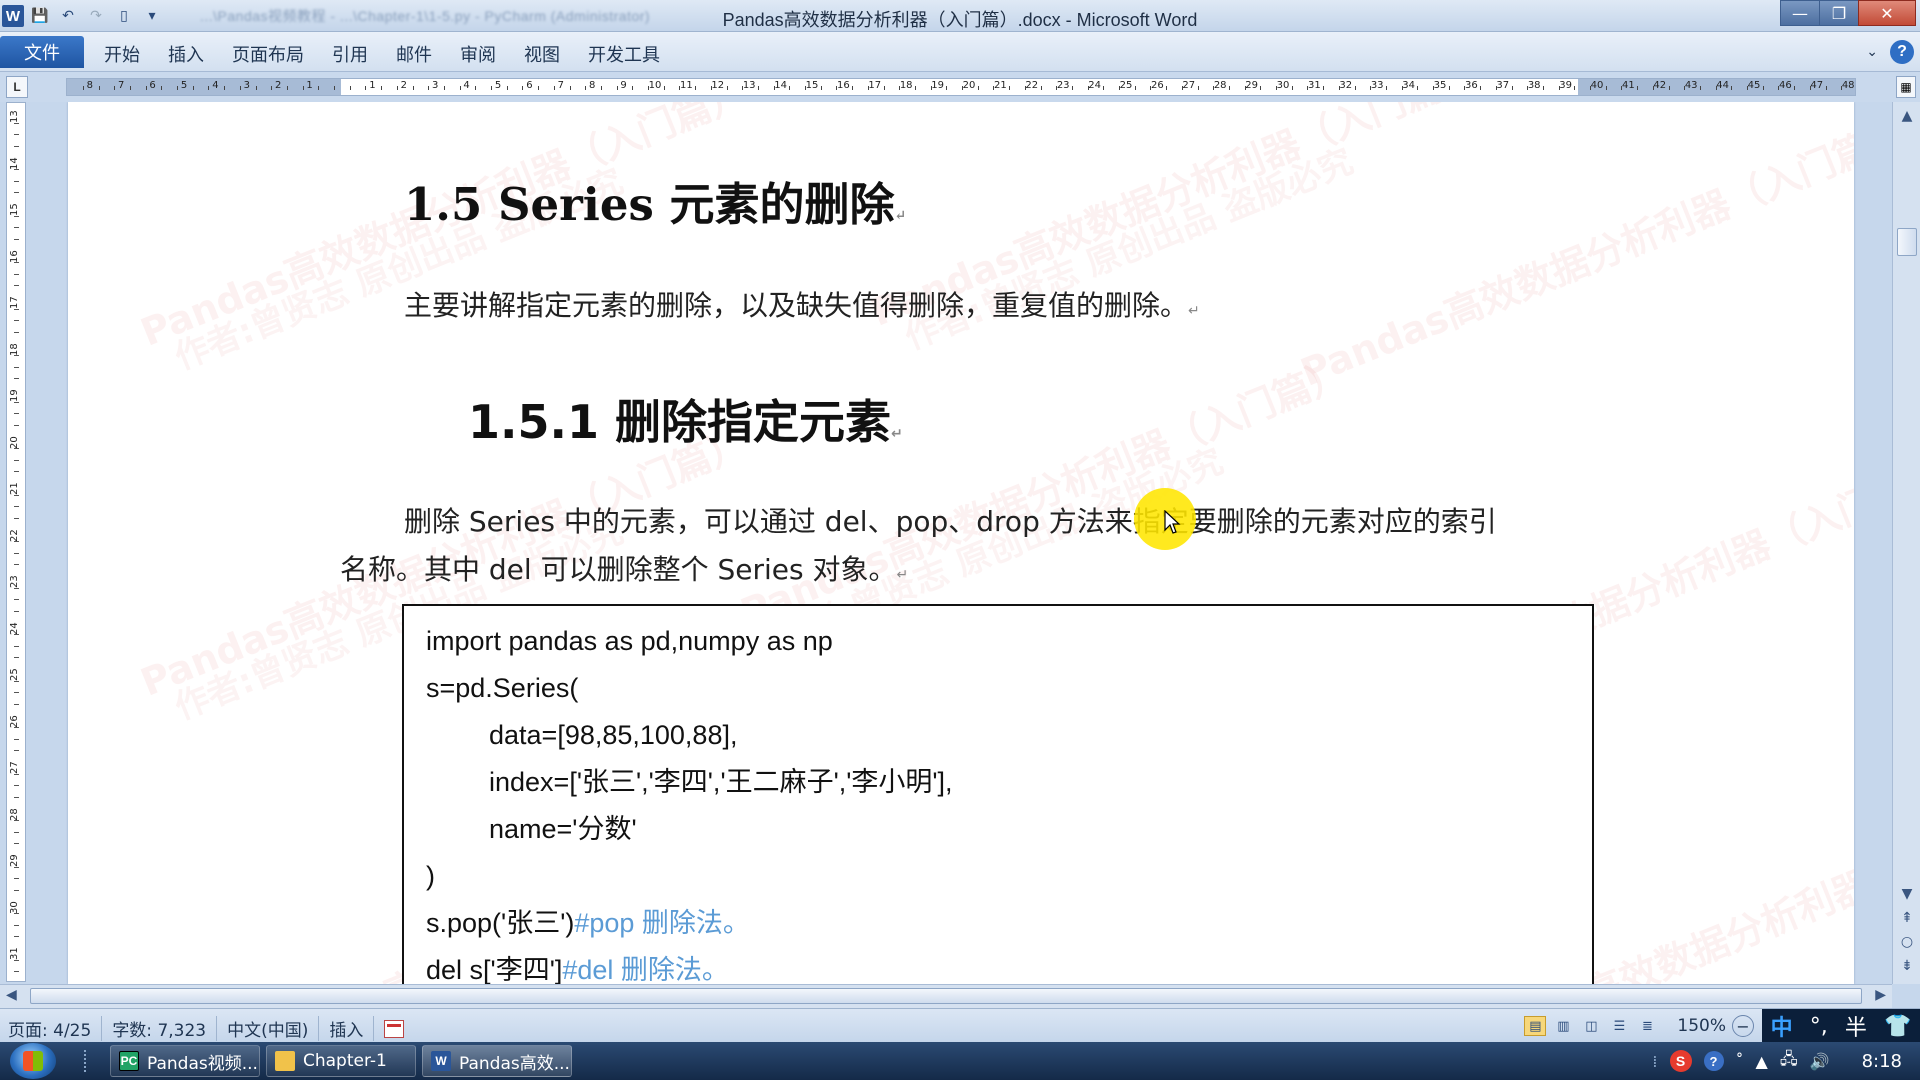 The image size is (1920, 1080). Describe the element at coordinates (1782, 1026) in the screenshot. I see `ime-chinese-mode: 中` at that location.